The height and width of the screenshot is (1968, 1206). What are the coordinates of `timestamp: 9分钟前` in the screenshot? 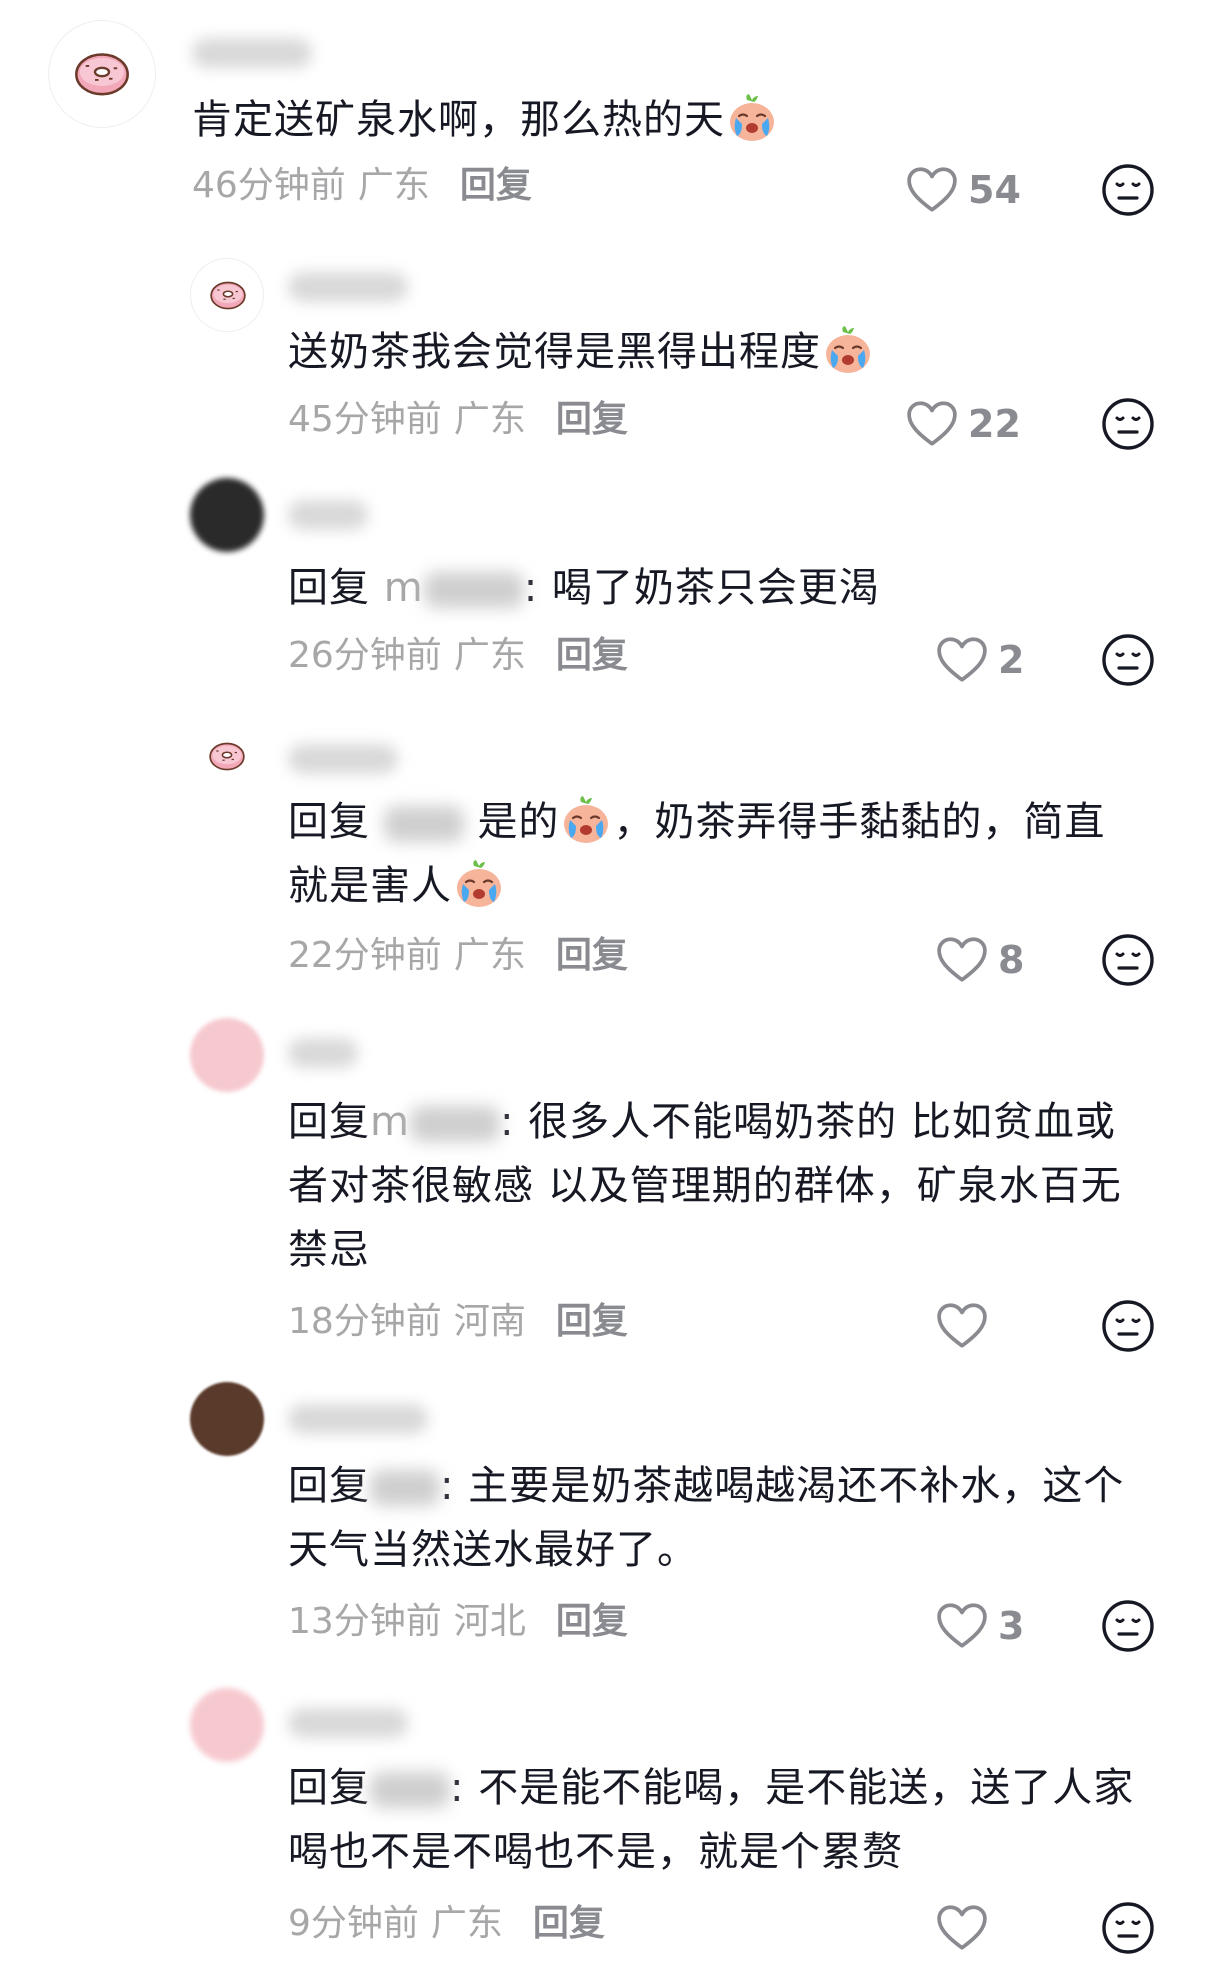 It's located at (353, 1923).